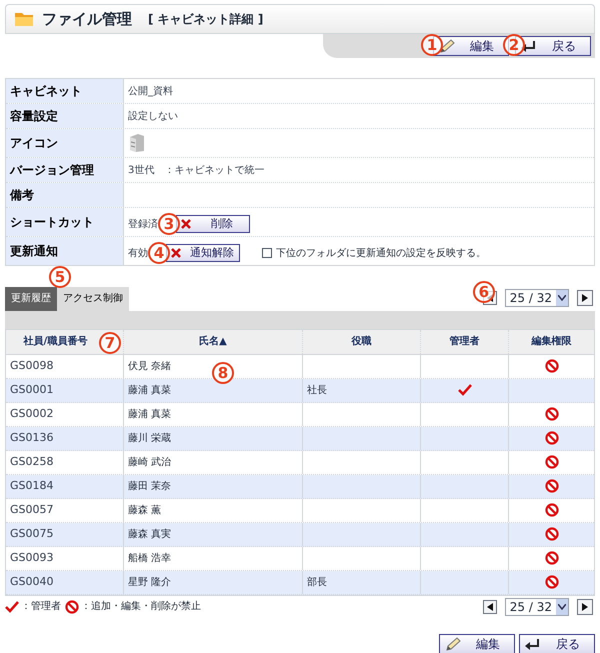 The width and height of the screenshot is (600, 653). Describe the element at coordinates (169, 224) in the screenshot. I see `callout-number: 3` at that location.